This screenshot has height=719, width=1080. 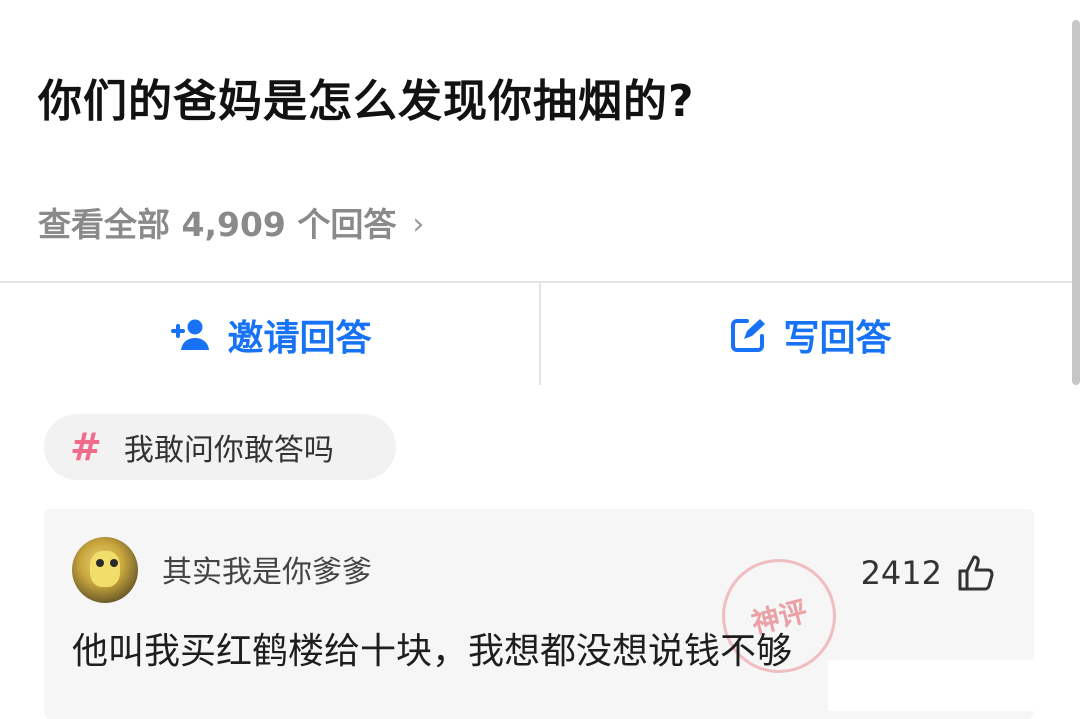 I want to click on edit-icon, so click(x=748, y=335).